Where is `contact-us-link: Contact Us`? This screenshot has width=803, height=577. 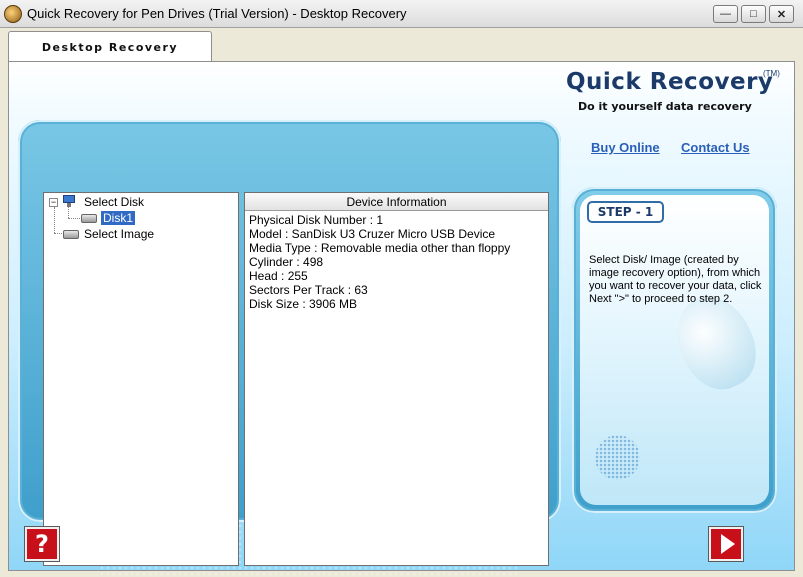
contact-us-link: Contact Us is located at coordinates (715, 147).